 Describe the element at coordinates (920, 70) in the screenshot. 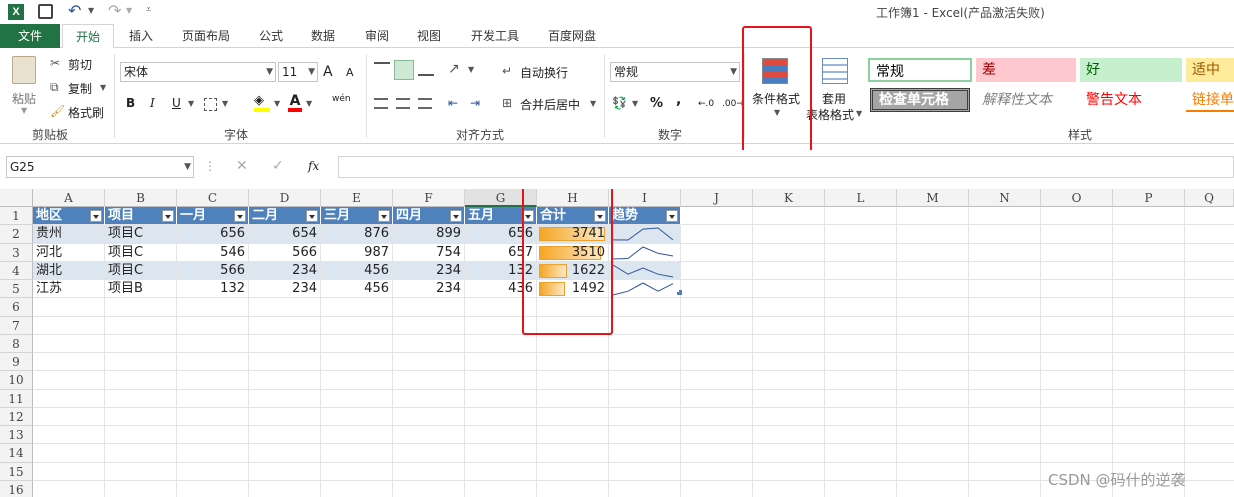

I see `style-normal: 常规` at that location.